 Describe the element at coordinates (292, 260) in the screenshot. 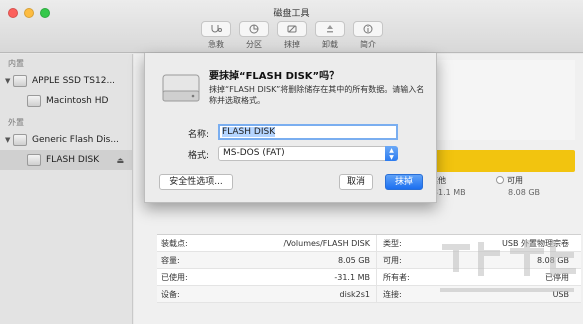

I see `info-value: 8.05 GB` at that location.